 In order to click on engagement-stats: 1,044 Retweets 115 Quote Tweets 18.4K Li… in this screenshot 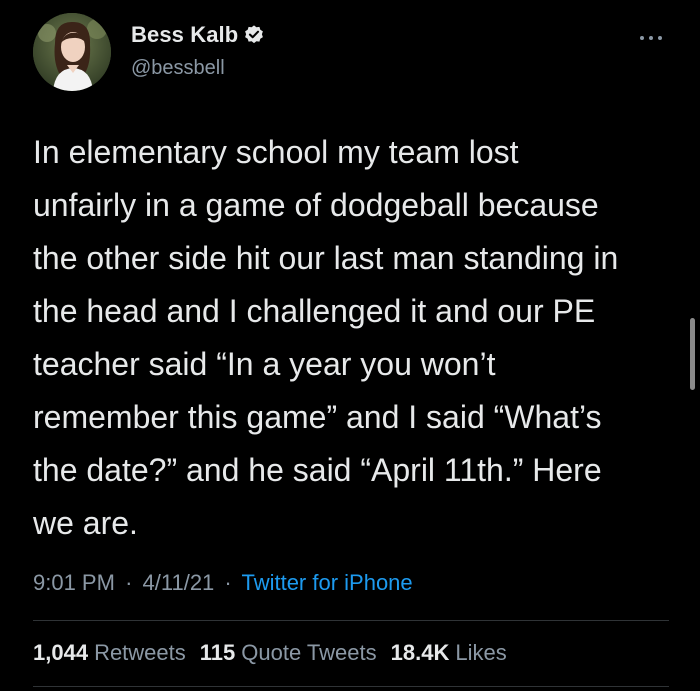, I will do `click(277, 653)`.